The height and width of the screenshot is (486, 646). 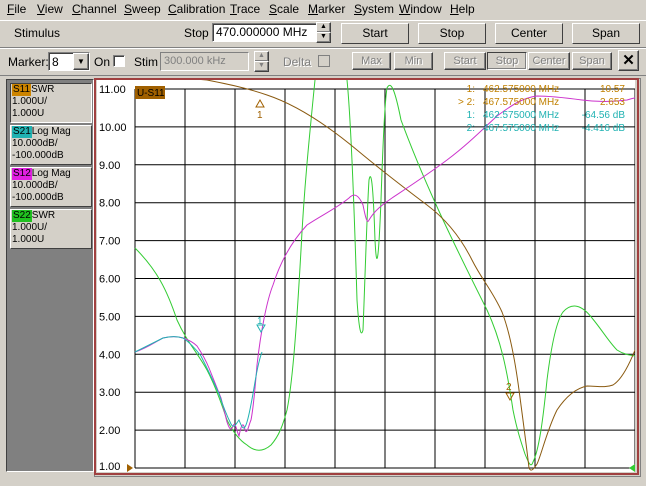 What do you see at coordinates (28, 239) in the screenshot?
I see `trace-s22-ref: 1.000U` at bounding box center [28, 239].